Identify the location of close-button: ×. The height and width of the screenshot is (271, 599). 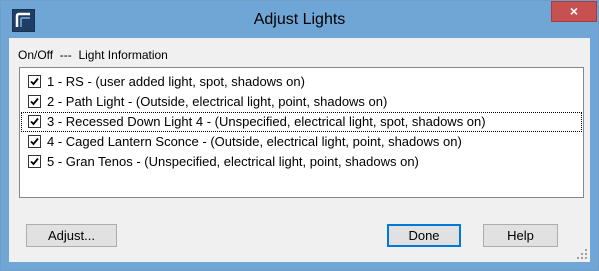
(574, 11).